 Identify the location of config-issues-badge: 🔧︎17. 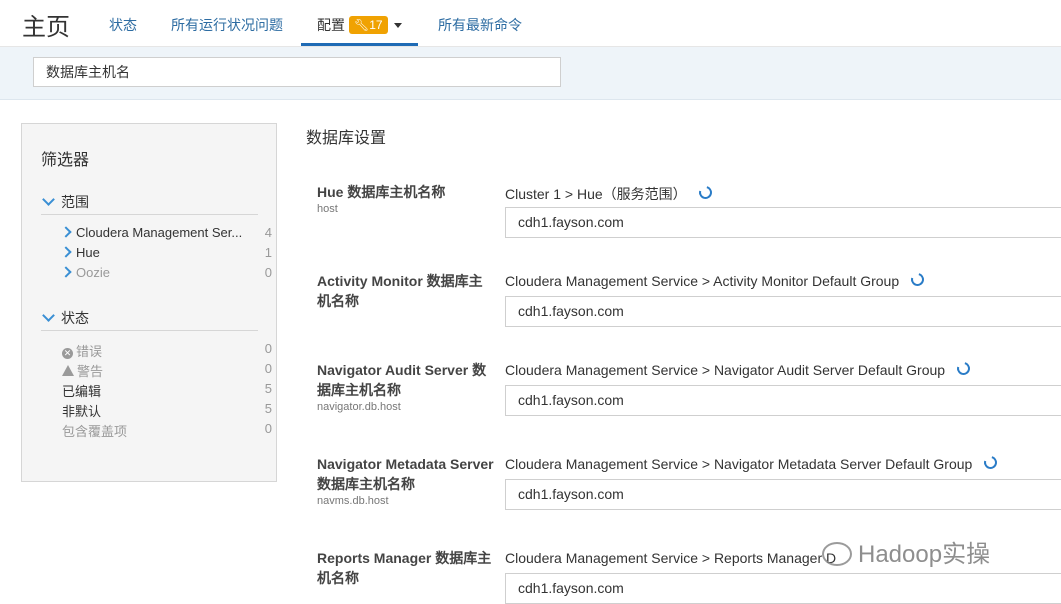
(368, 25).